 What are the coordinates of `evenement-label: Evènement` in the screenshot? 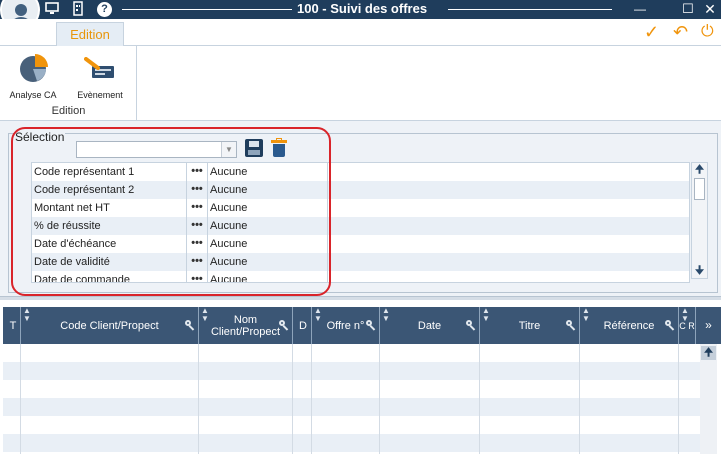 It's located at (100, 95).